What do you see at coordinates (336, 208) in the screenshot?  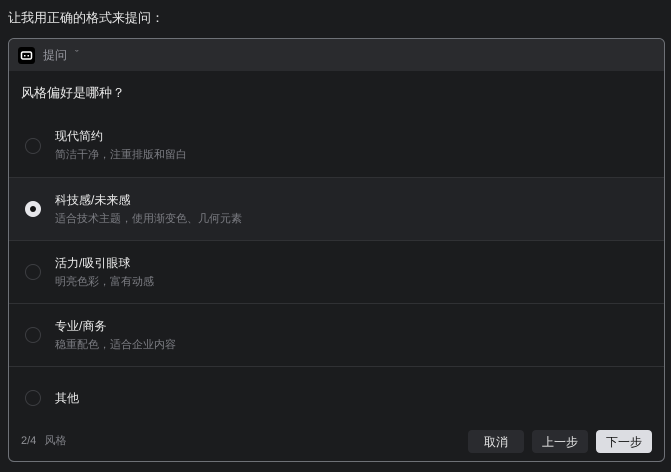 I see `option-row: 科技感/未来感 适合技术主题，使用渐变色、几何元素` at bounding box center [336, 208].